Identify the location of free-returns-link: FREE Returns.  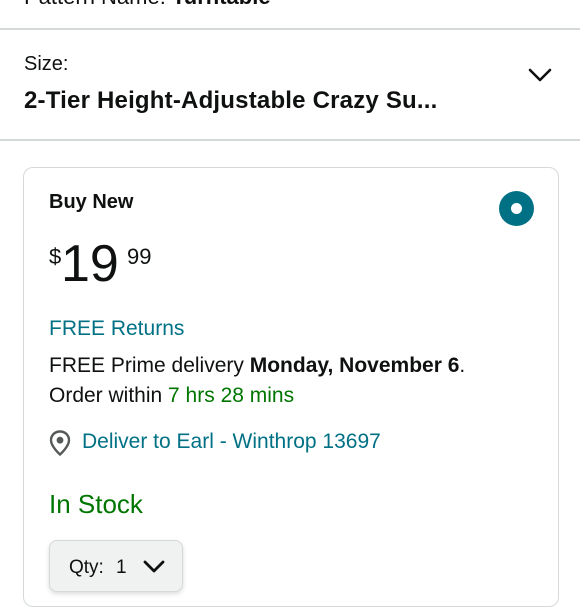
(116, 329).